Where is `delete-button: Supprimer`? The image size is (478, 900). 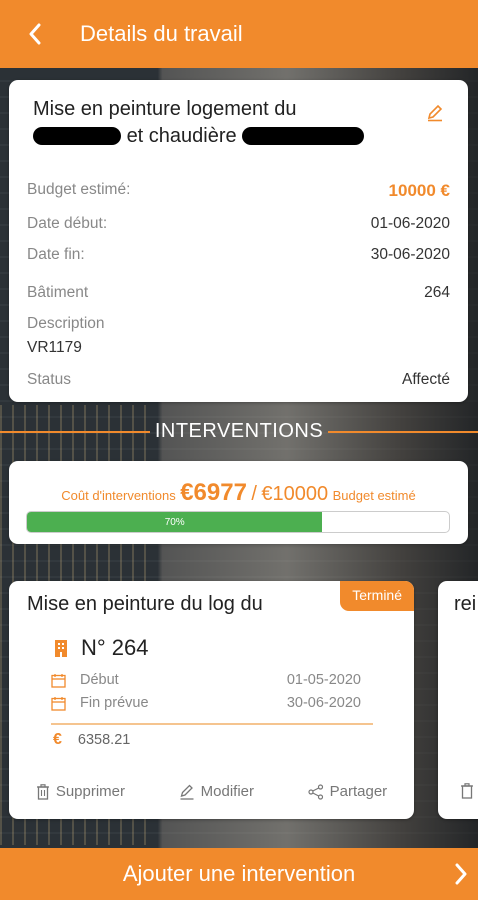 delete-button: Supprimer is located at coordinates (80, 791).